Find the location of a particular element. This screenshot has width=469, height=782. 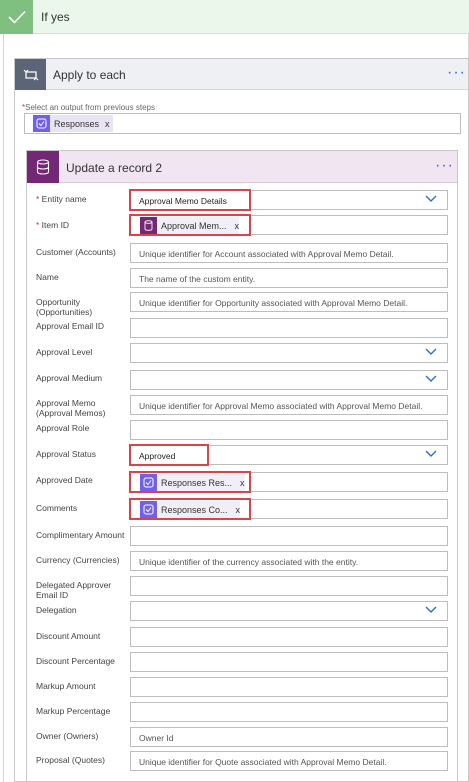

field-label-text: Customer (Accounts) is located at coordinates (76, 252).